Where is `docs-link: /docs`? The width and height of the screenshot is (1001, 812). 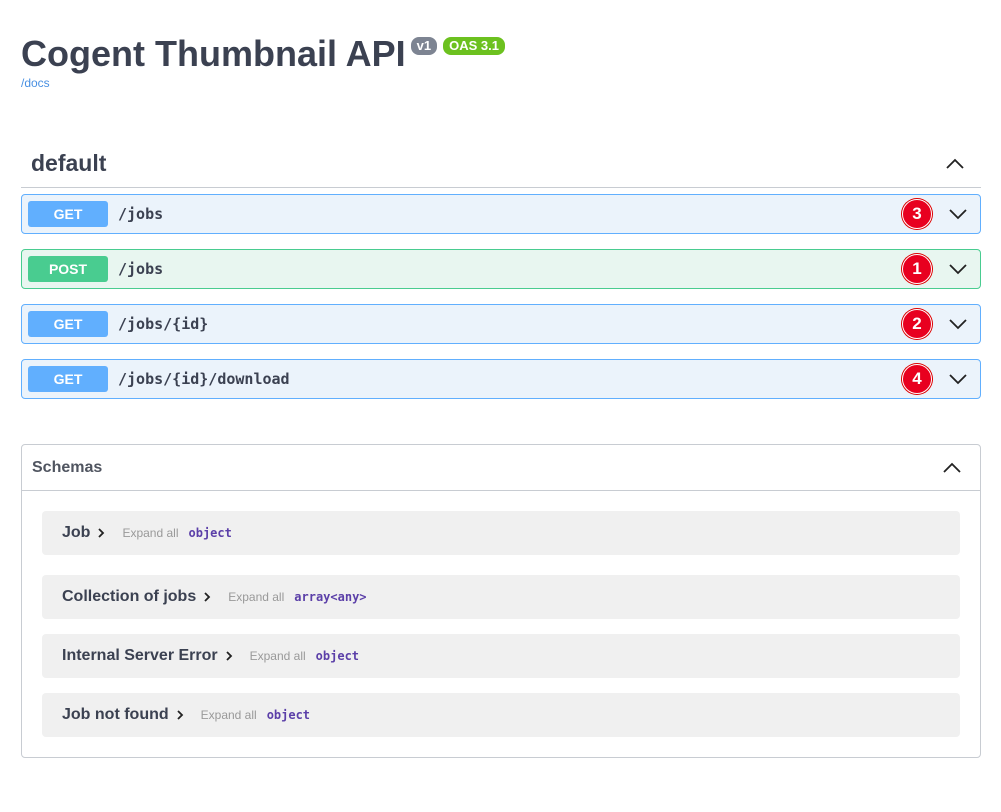 docs-link: /docs is located at coordinates (263, 83).